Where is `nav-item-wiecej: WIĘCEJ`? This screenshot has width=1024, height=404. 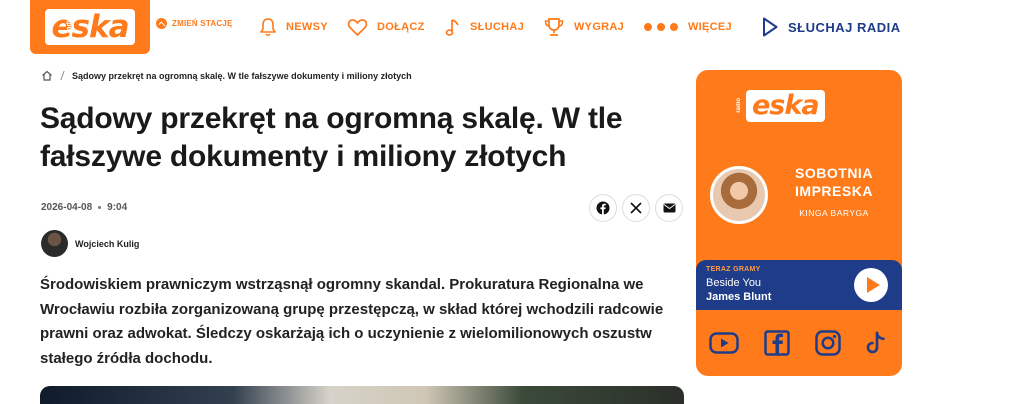 nav-item-wiecej: WIĘCEJ is located at coordinates (687, 27).